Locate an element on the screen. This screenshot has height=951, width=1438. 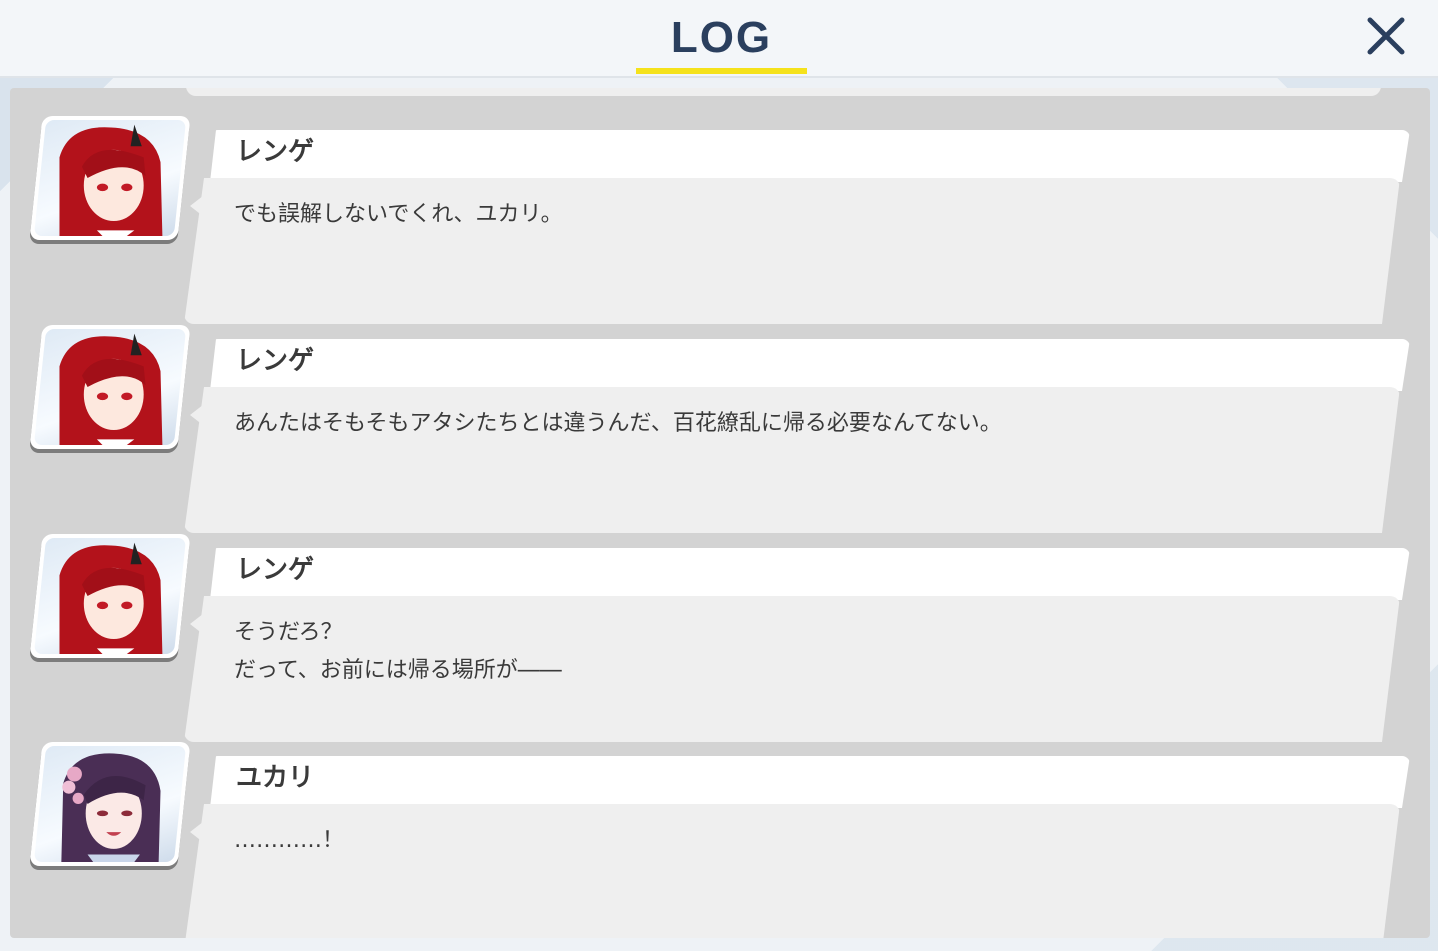
close-icon is located at coordinates (1386, 36).